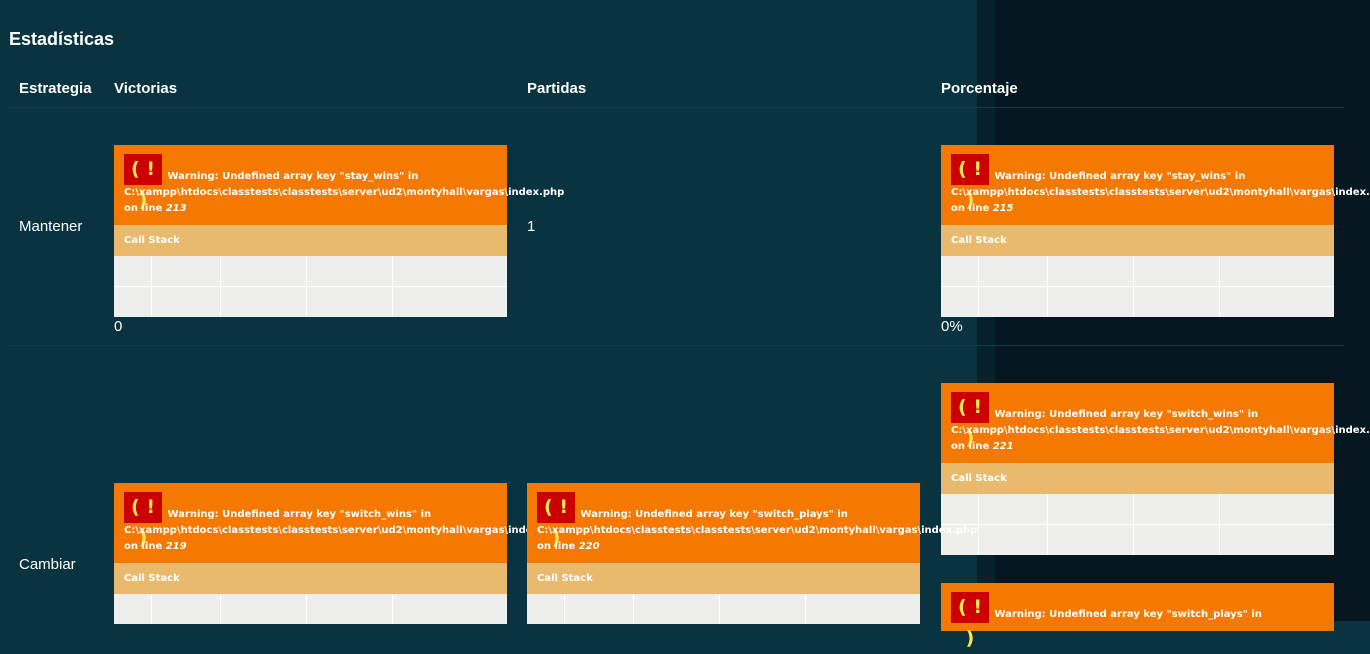  What do you see at coordinates (1003, 446) in the screenshot?
I see `warning-line-number: 221` at bounding box center [1003, 446].